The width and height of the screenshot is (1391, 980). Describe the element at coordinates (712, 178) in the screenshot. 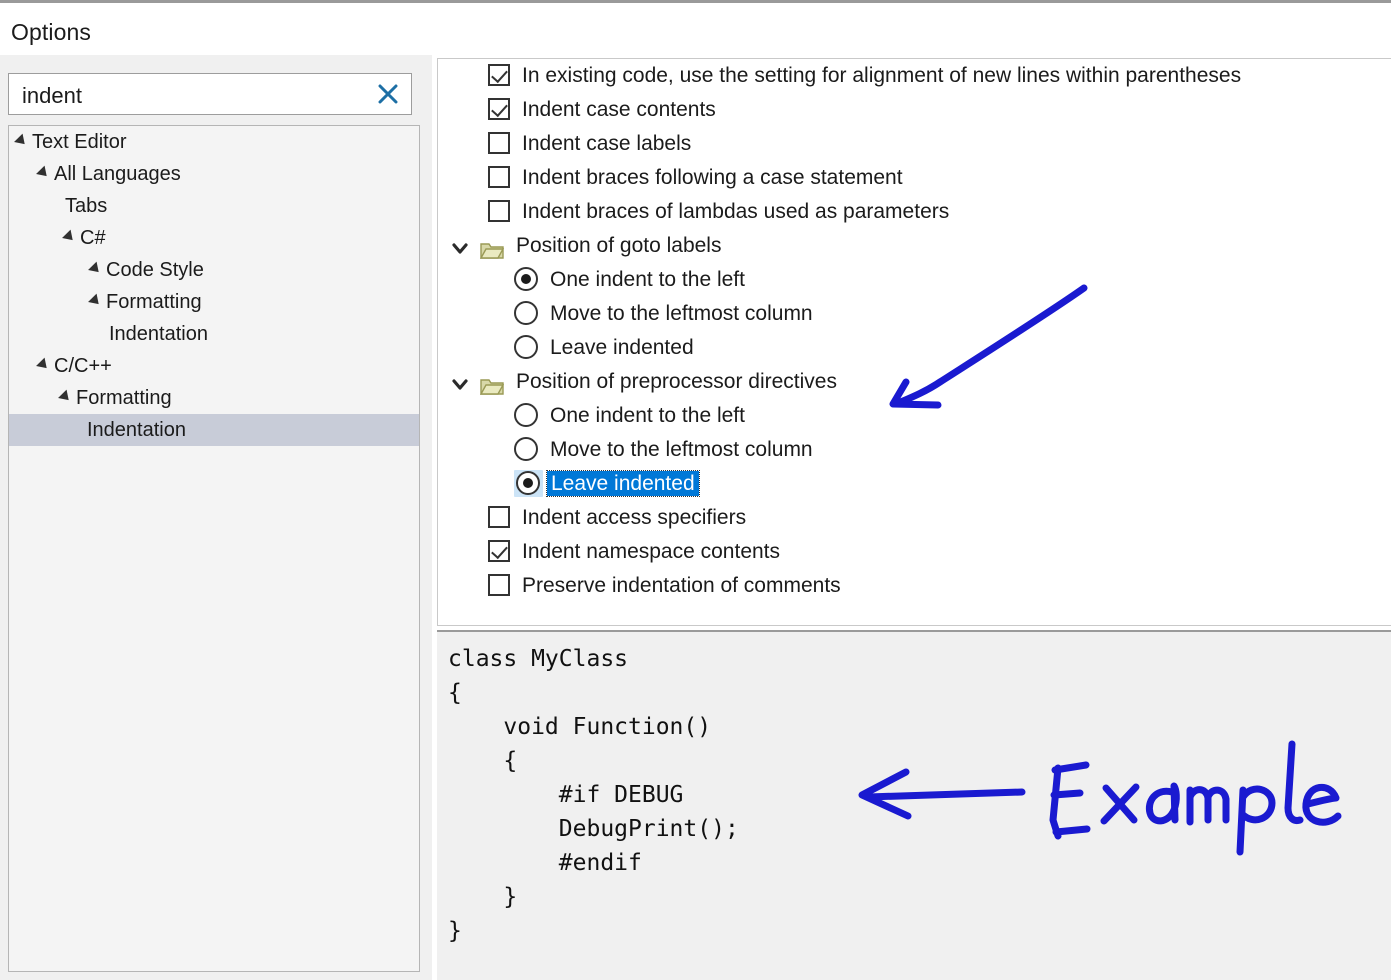

I see `checkbox-label: Indent braces following a case statement` at that location.